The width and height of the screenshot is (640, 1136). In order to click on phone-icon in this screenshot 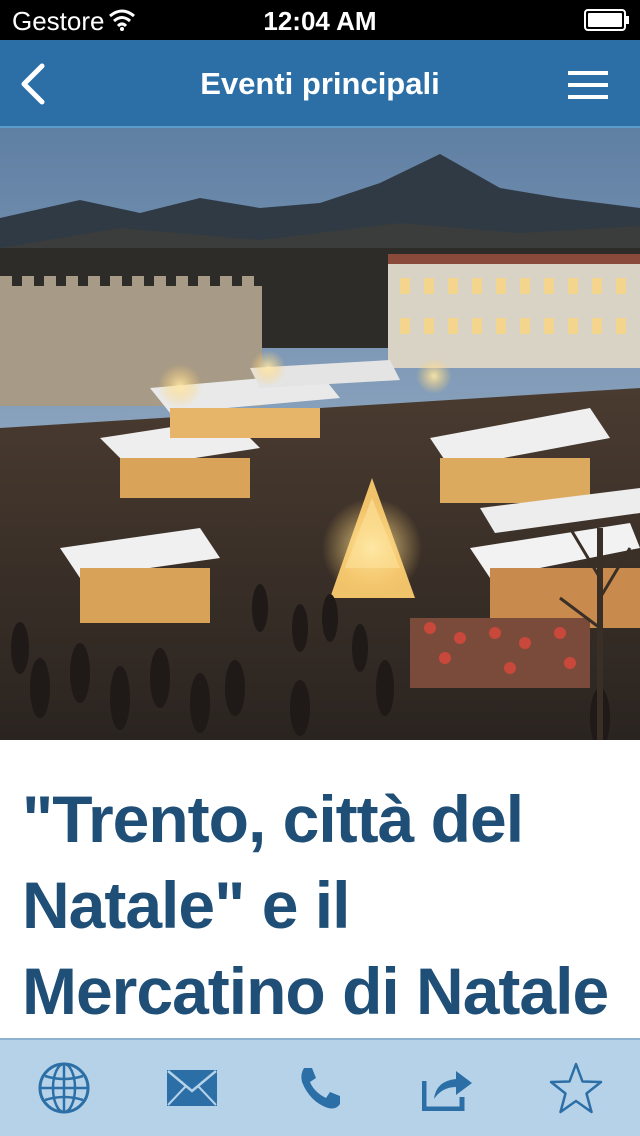, I will do `click(320, 1088)`.